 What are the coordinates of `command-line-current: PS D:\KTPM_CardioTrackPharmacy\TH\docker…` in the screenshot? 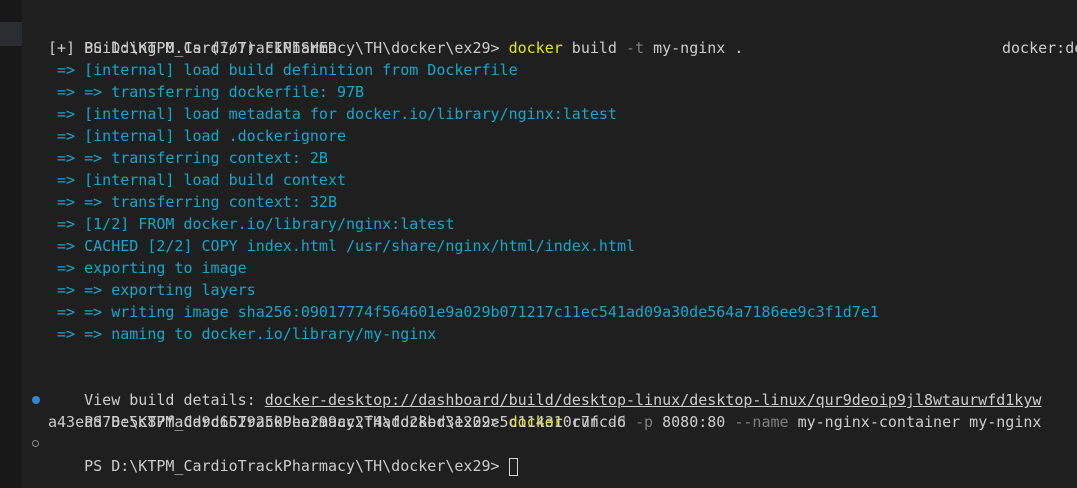 It's located at (283, 454).